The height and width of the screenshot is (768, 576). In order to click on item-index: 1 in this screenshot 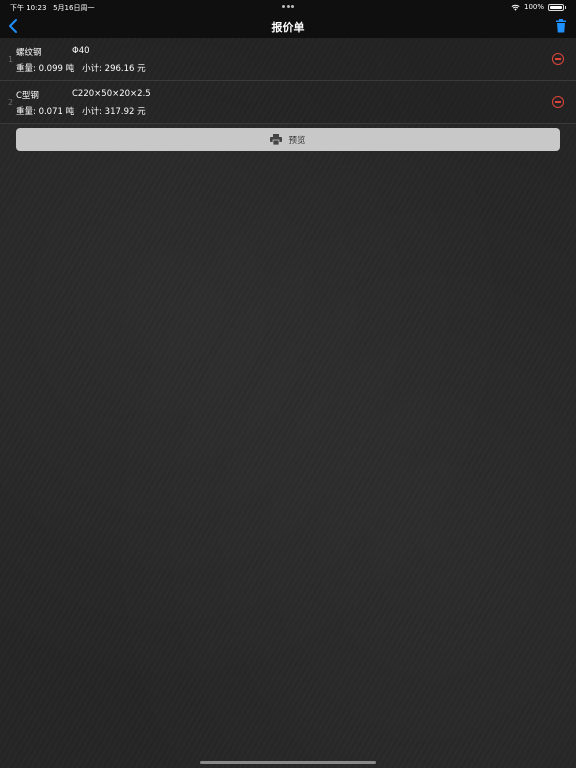, I will do `click(11, 59)`.